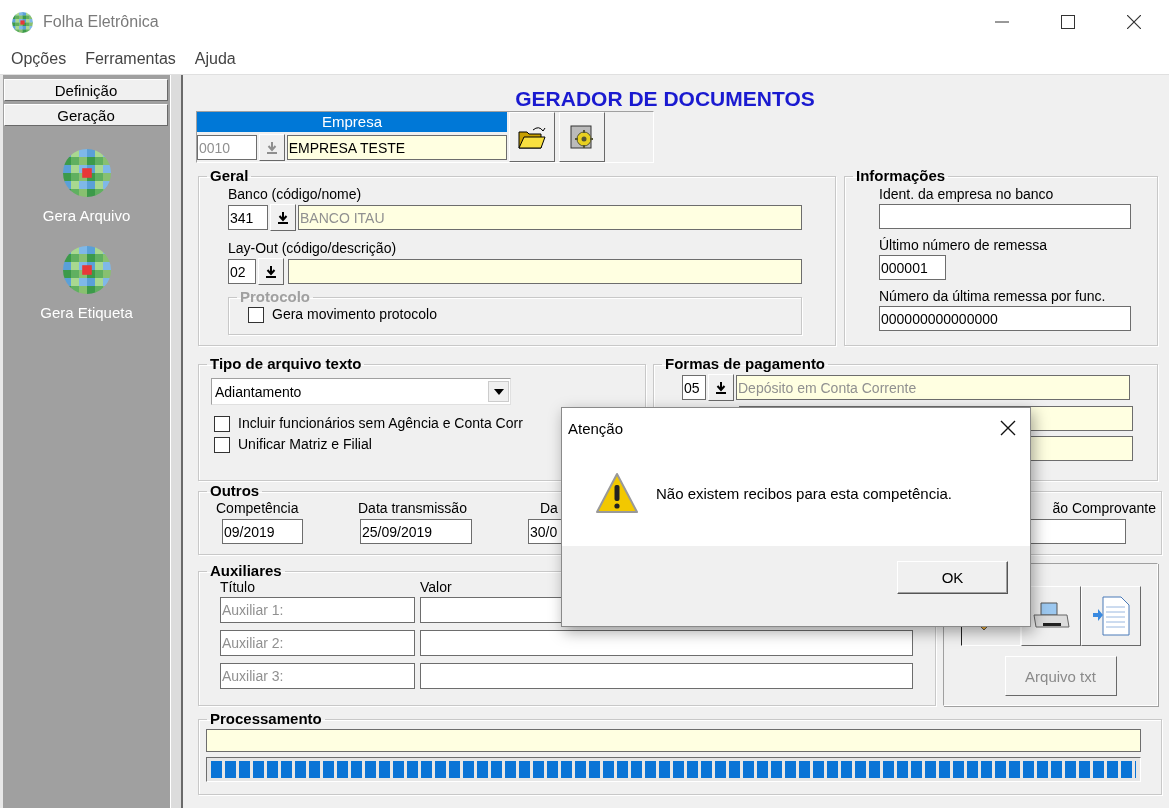 Image resolution: width=1169 pixels, height=808 pixels. I want to click on group-title: Outros, so click(235, 491).